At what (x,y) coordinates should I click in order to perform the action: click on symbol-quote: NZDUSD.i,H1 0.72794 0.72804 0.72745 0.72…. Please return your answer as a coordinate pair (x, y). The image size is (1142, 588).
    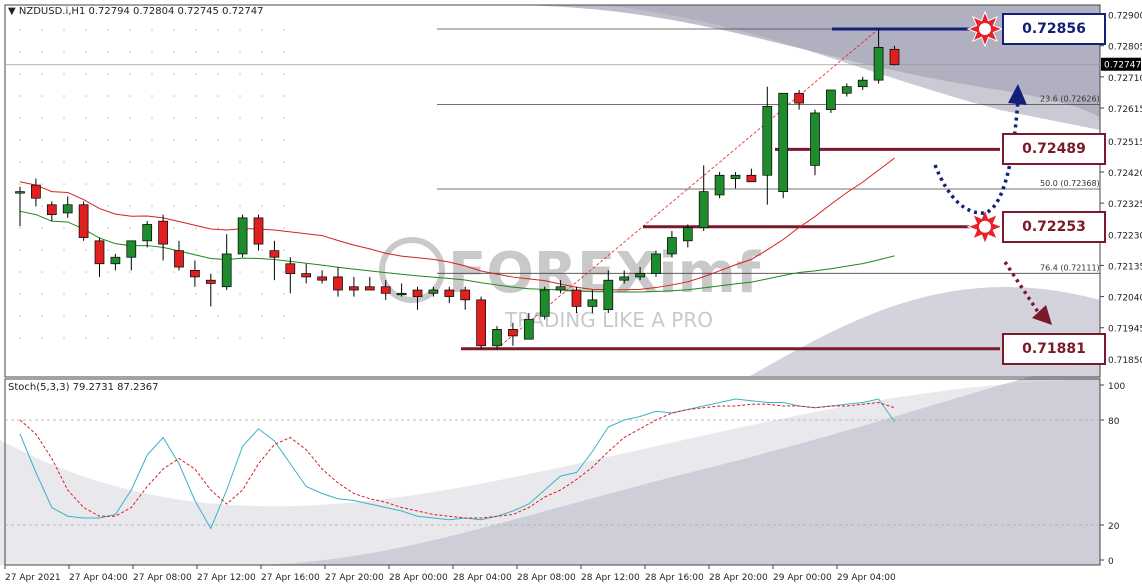
    Looking at the image, I should click on (141, 11).